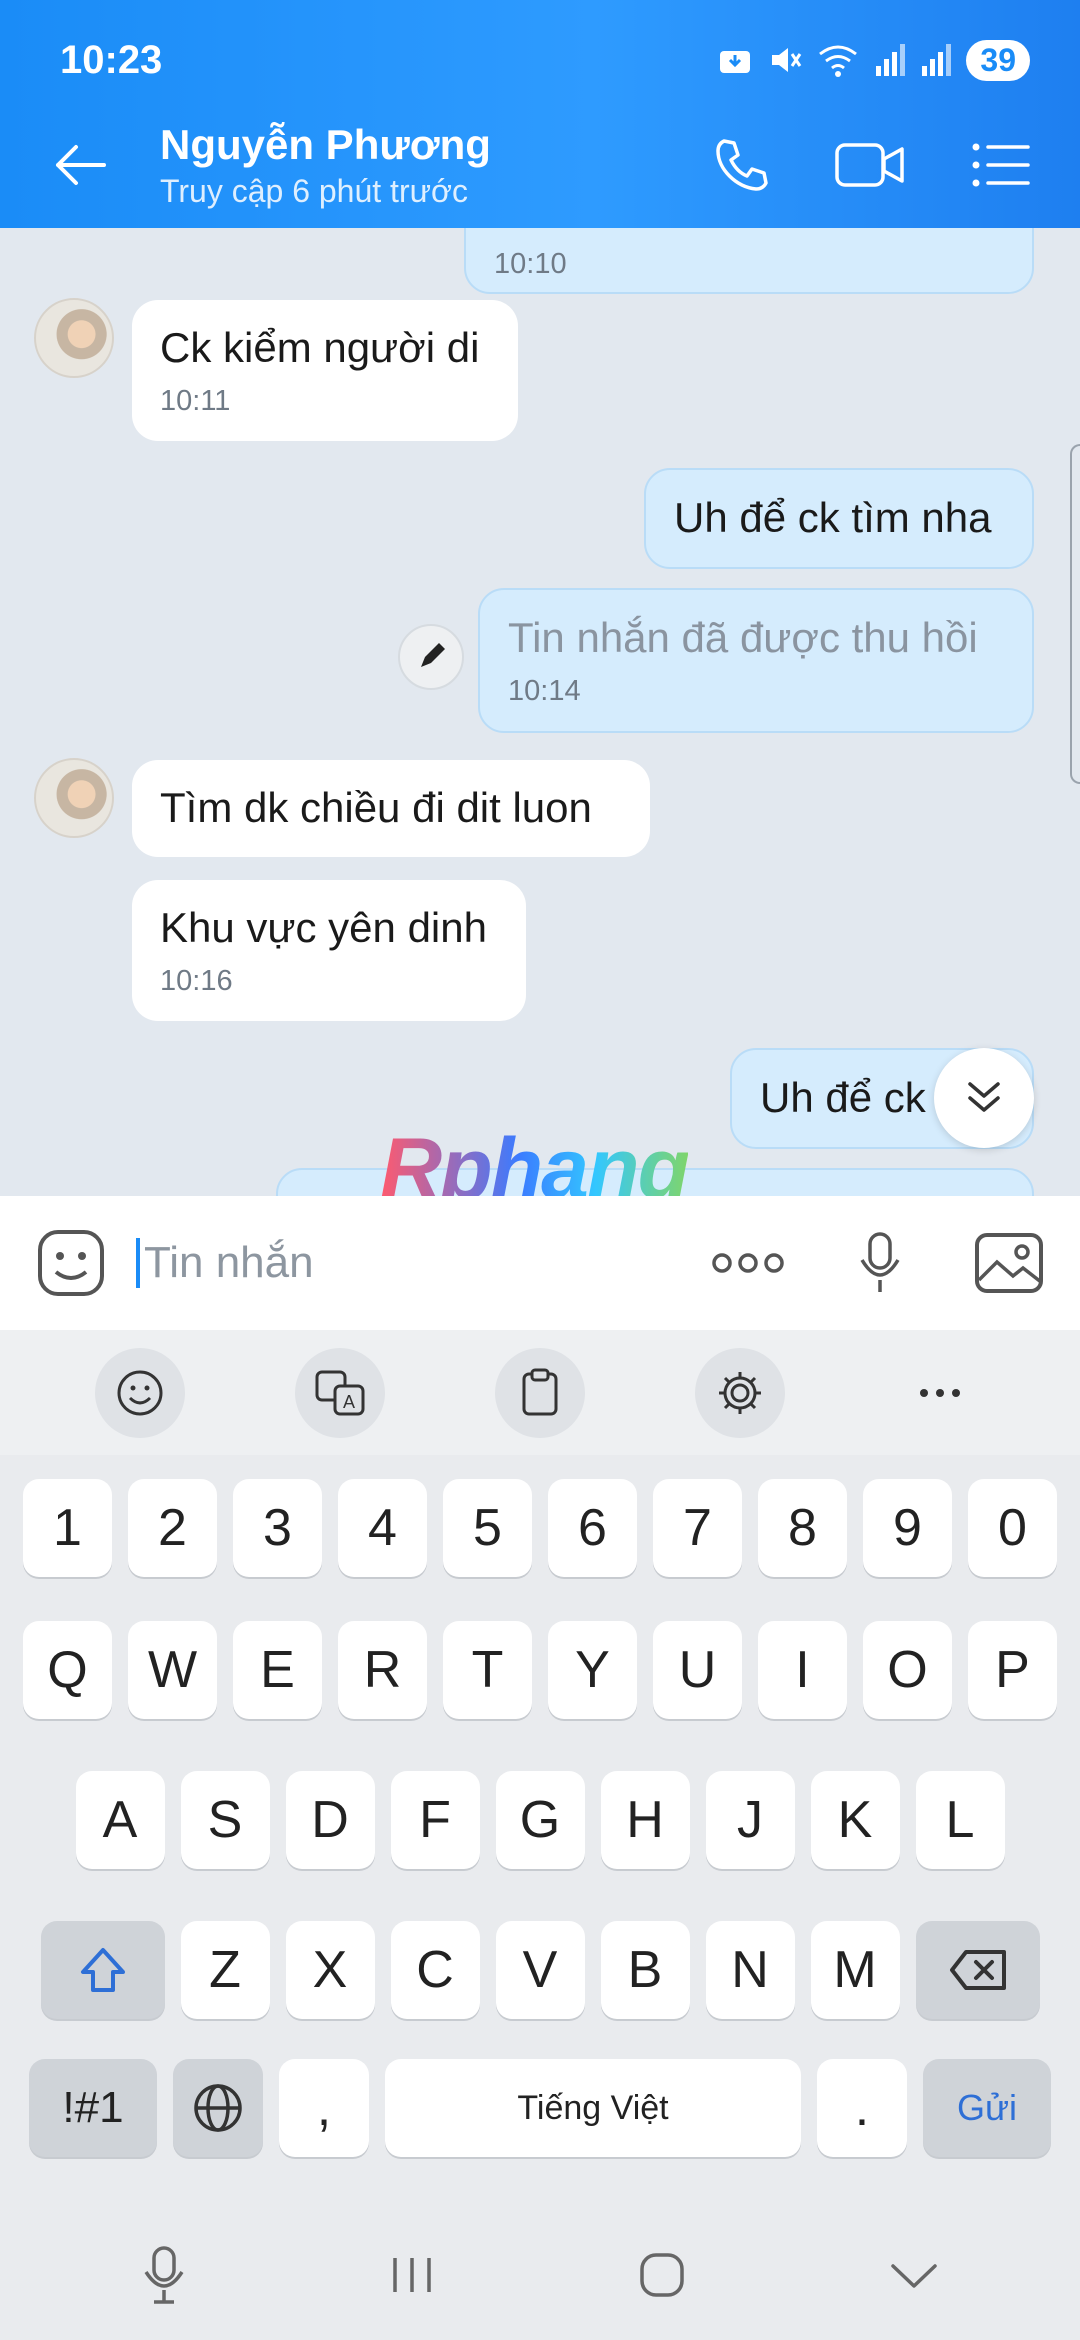 The height and width of the screenshot is (2340, 1080). What do you see at coordinates (391, 808) in the screenshot?
I see `message-bubble-incoming: Tìm dk chiều đi dit luon` at bounding box center [391, 808].